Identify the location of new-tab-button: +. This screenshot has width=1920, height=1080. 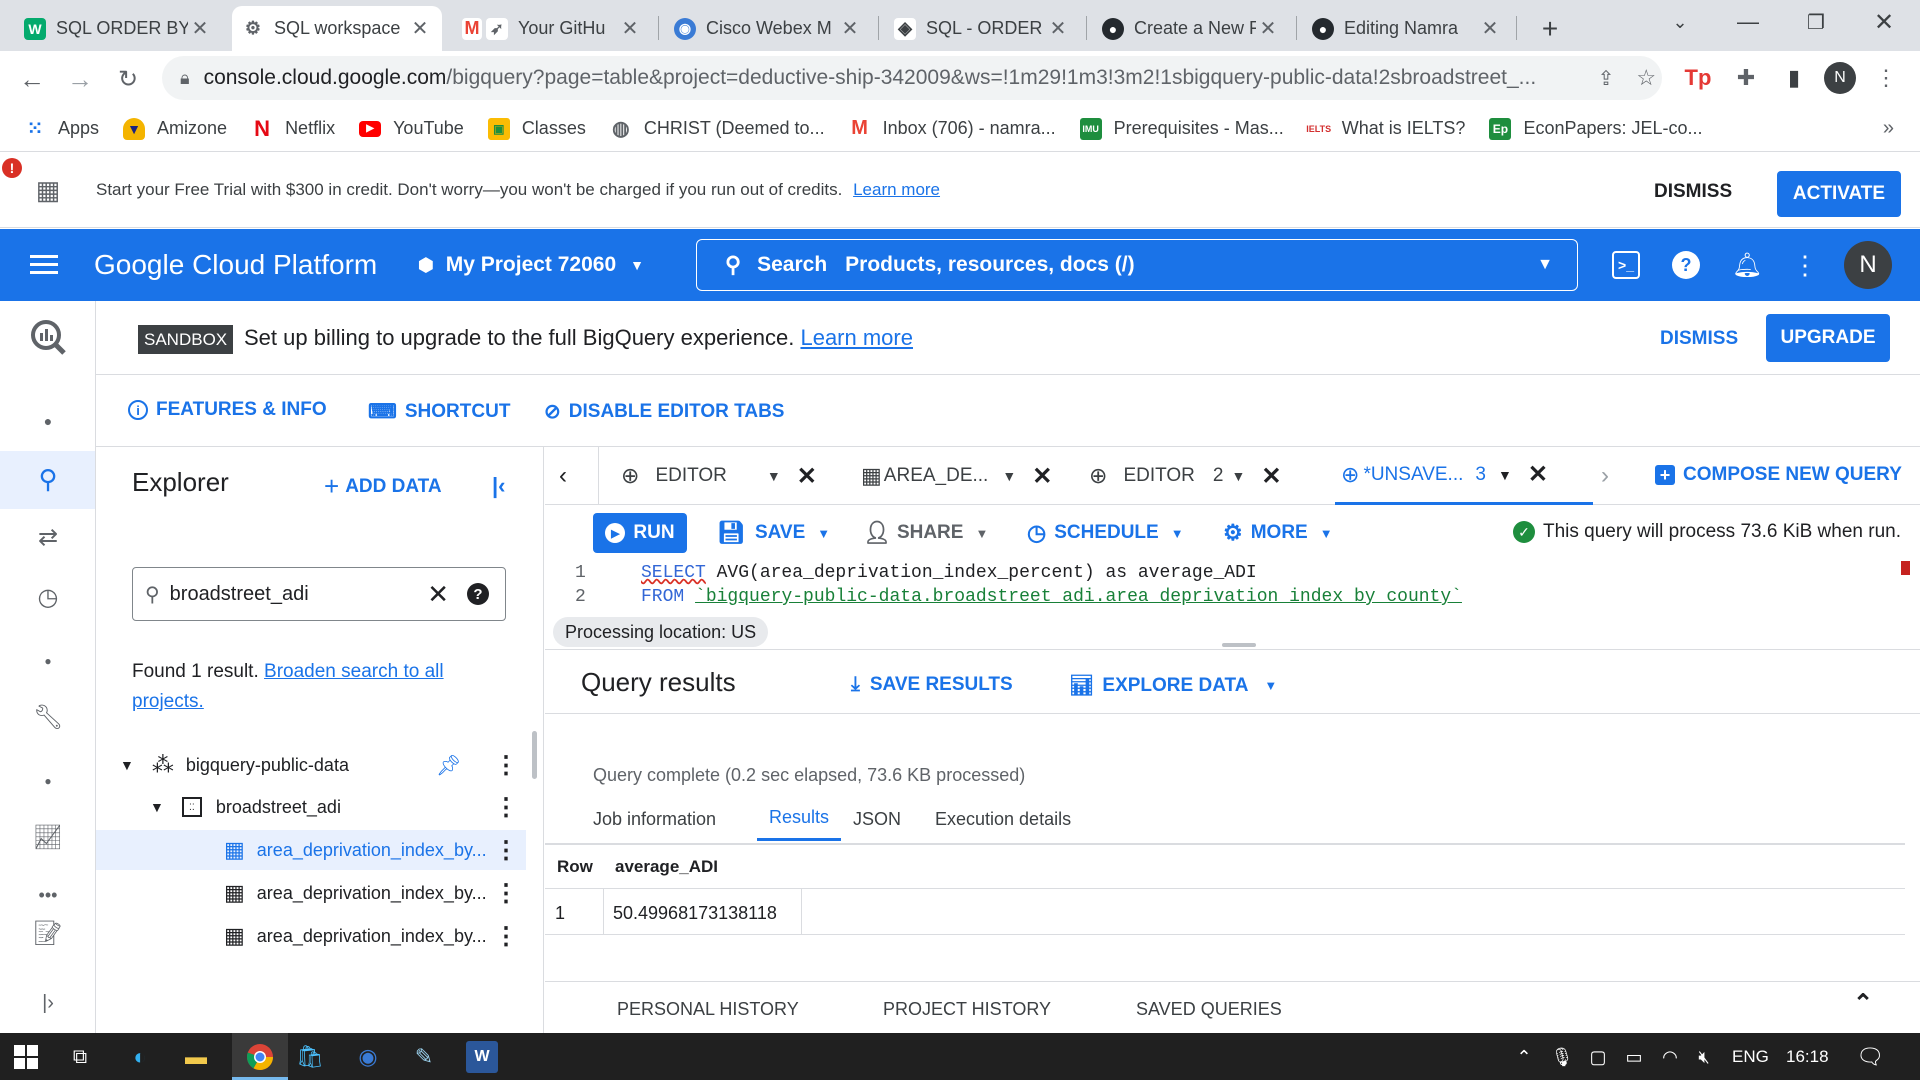
(1550, 28).